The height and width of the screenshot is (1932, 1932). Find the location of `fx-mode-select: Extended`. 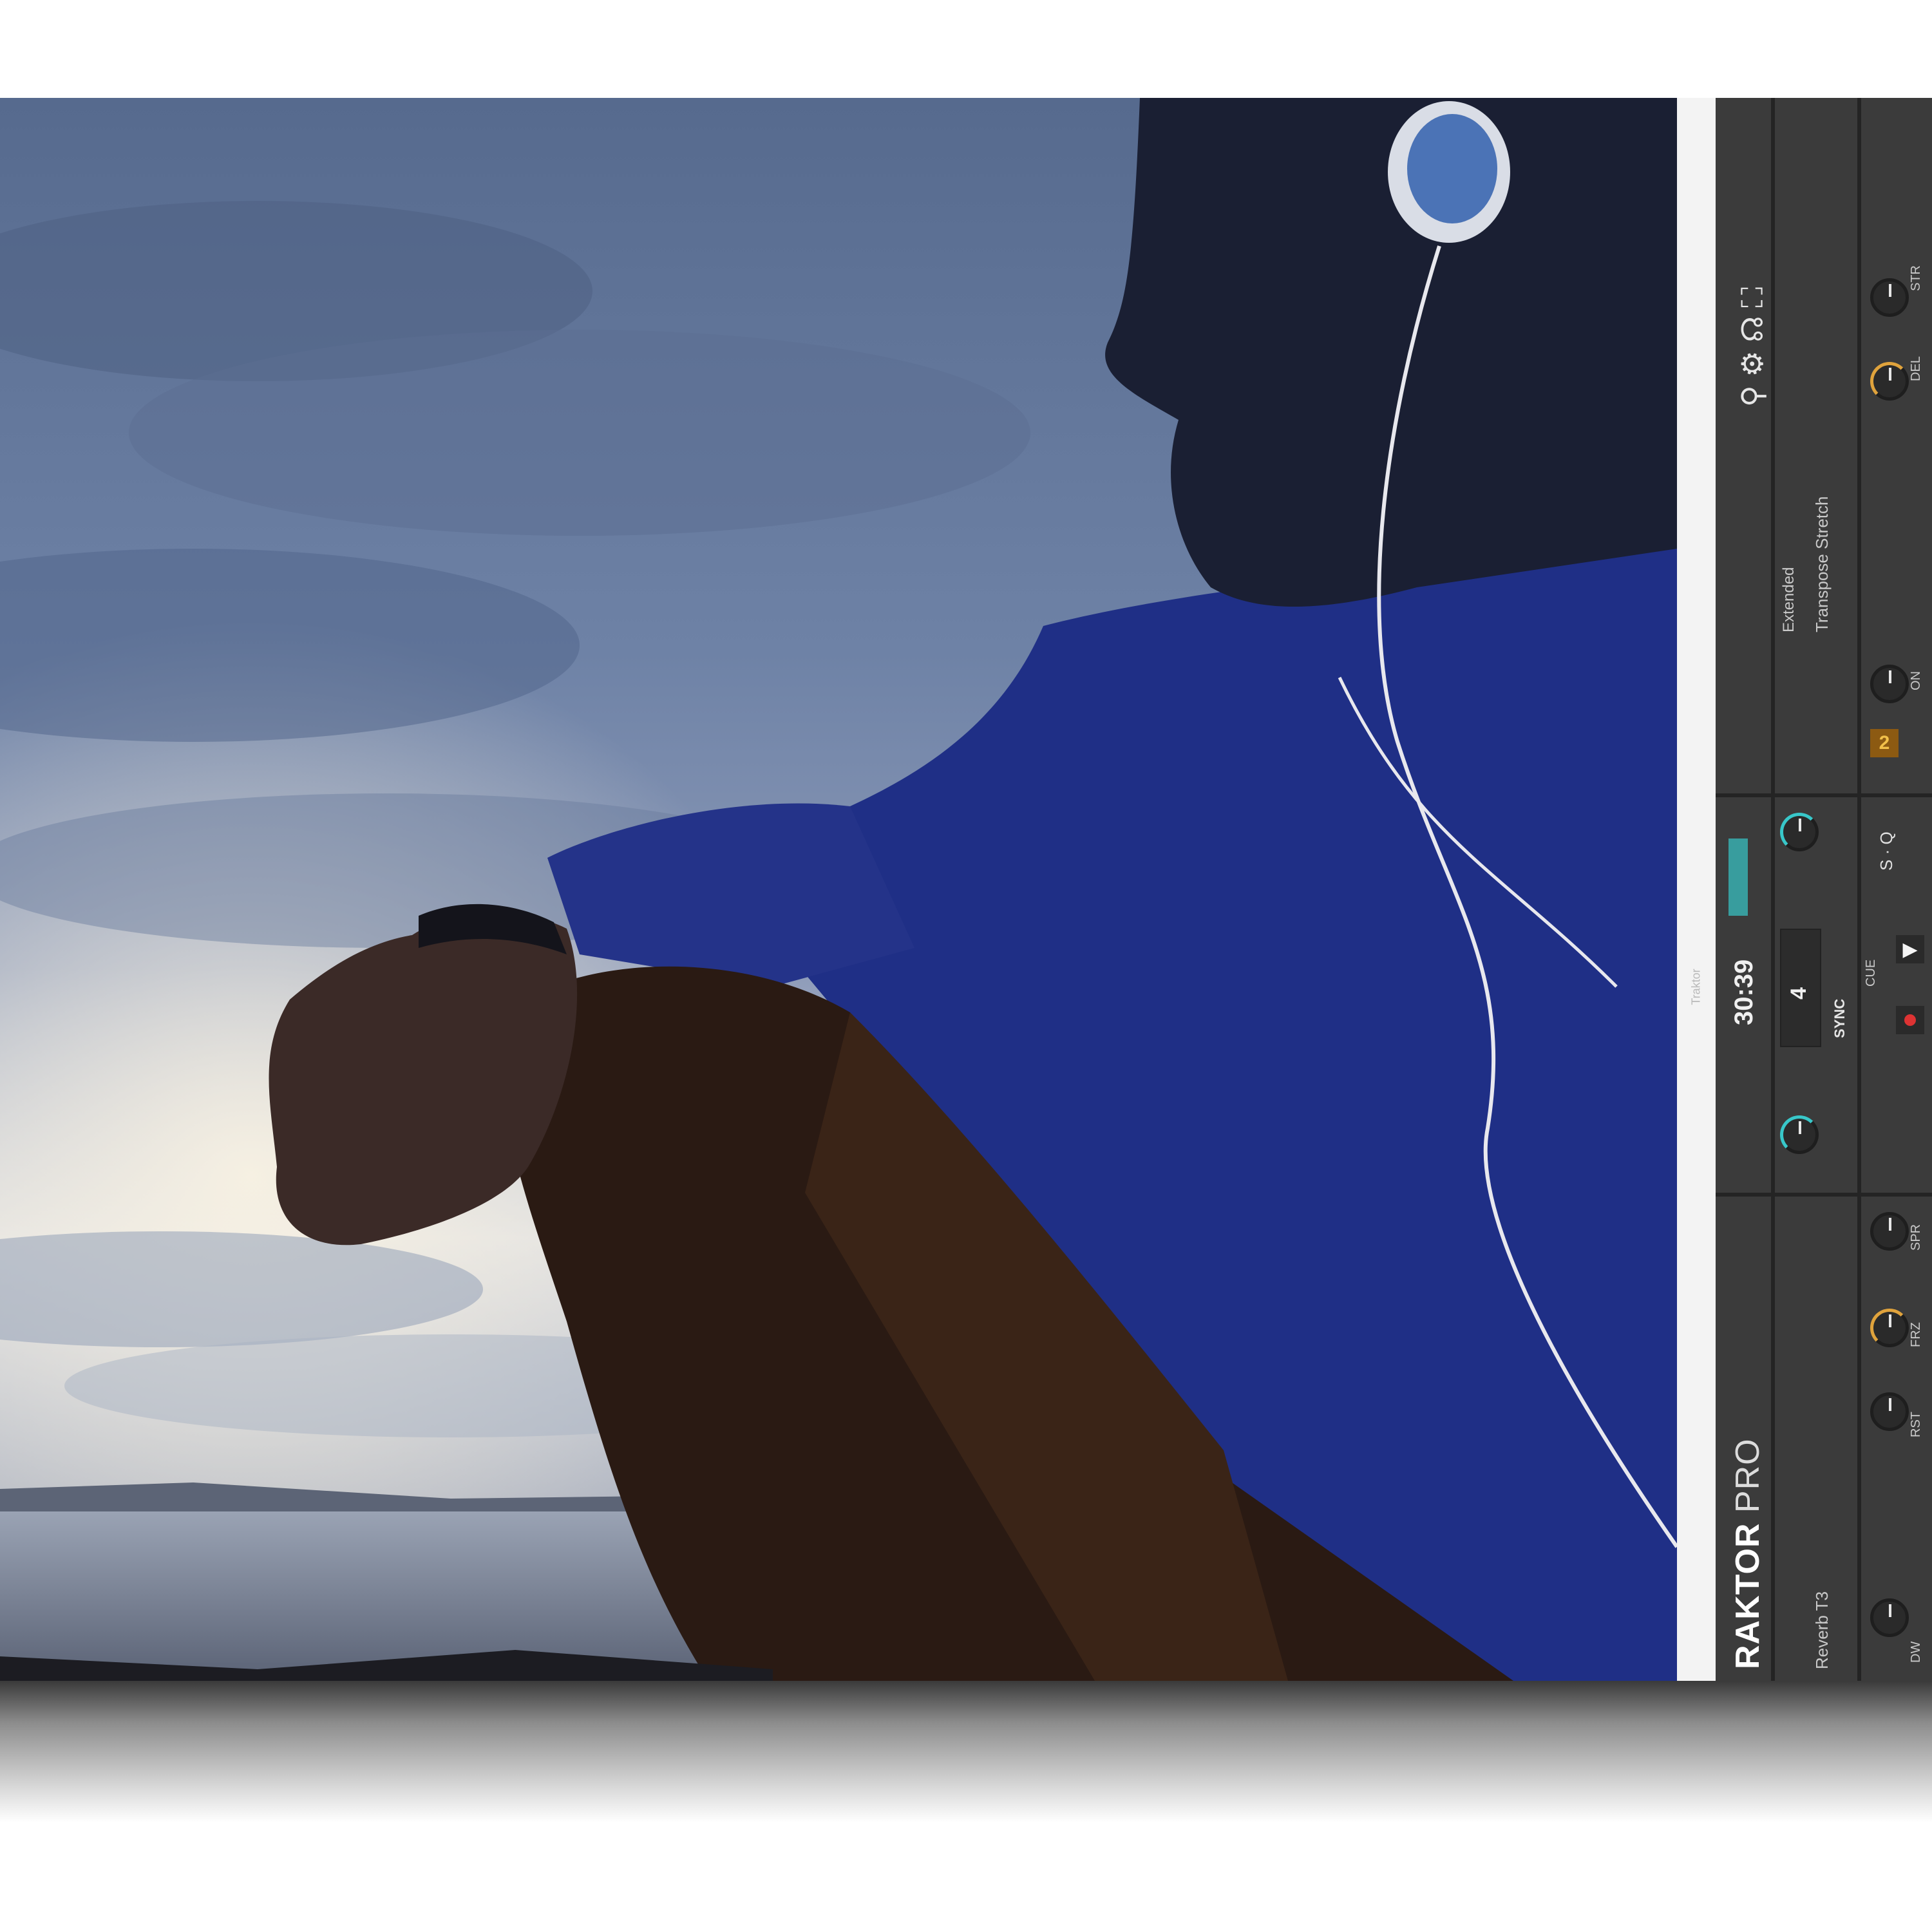

fx-mode-select: Extended is located at coordinates (1789, 599).